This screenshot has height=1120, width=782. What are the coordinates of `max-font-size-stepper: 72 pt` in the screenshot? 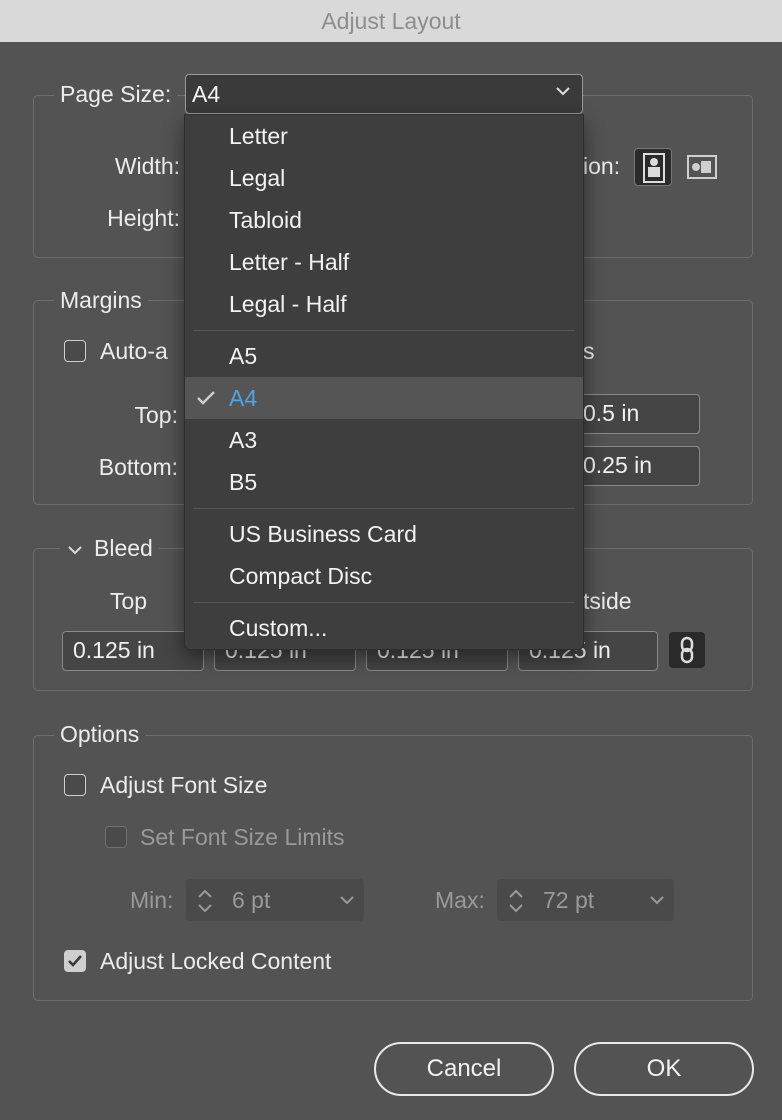 It's located at (585, 900).